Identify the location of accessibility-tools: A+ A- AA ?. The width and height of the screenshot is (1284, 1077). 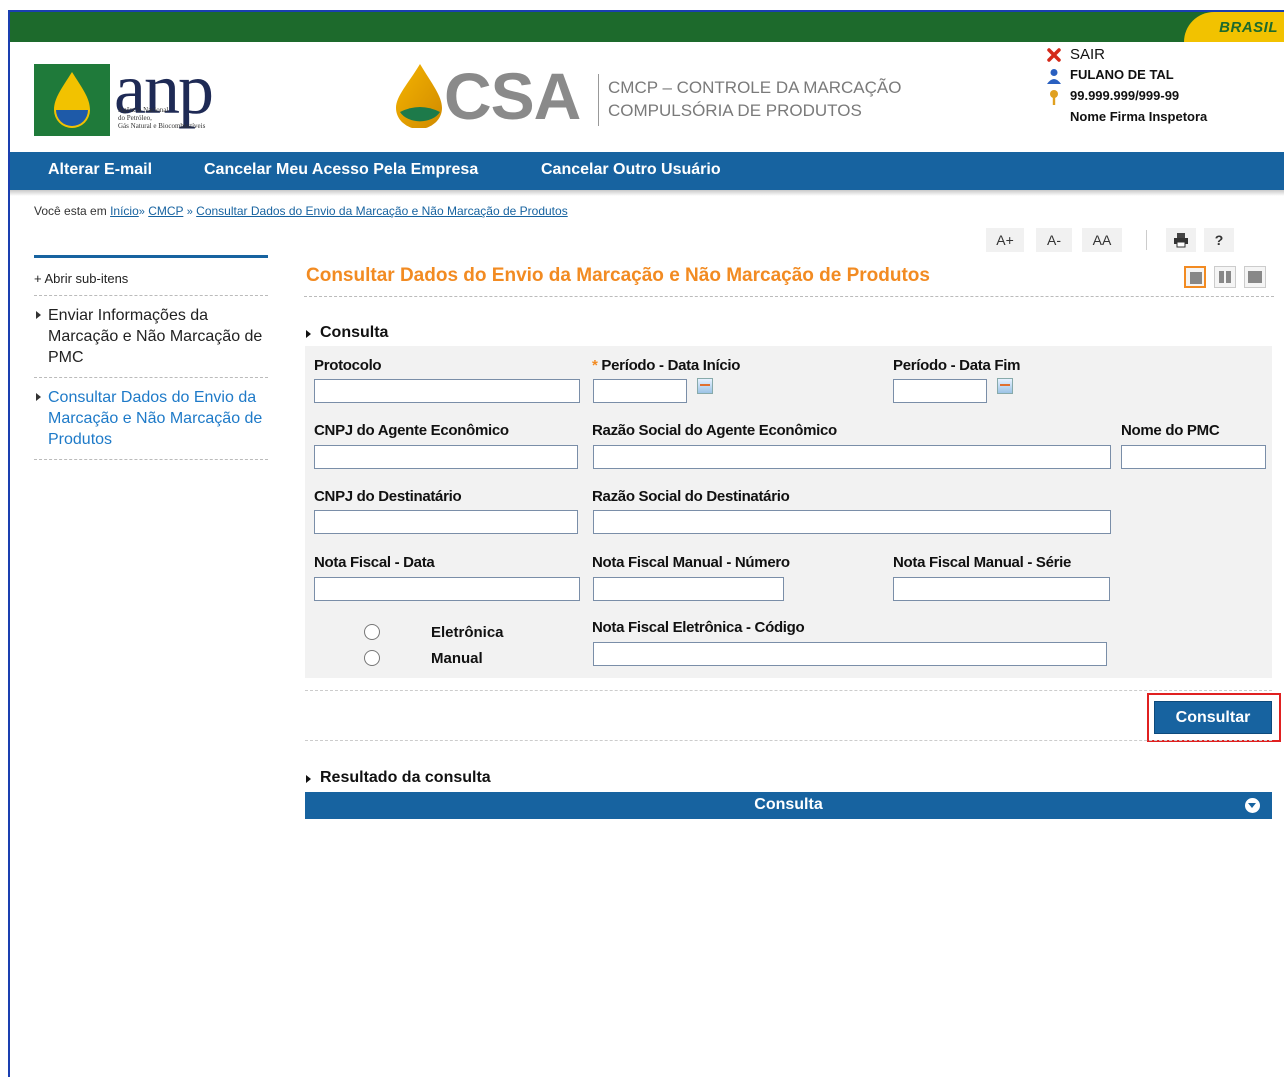
(1116, 240).